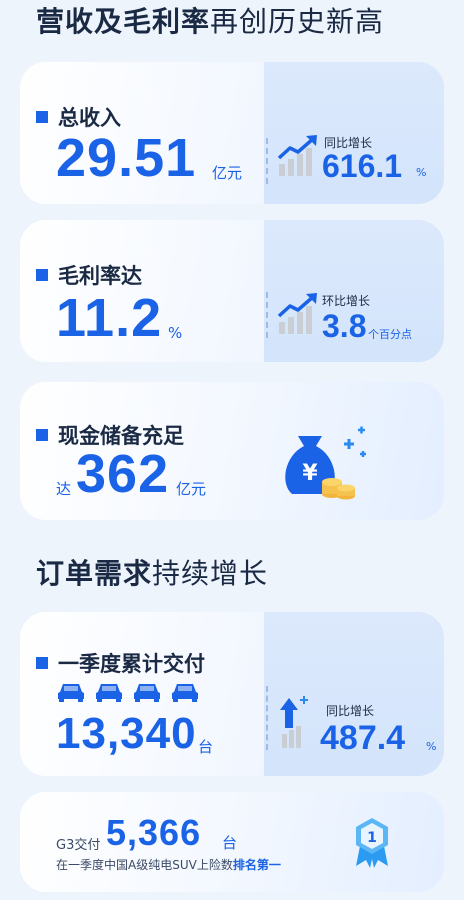 This screenshot has width=464, height=900. Describe the element at coordinates (191, 489) in the screenshot. I see `cash-unit: 亿元` at that location.